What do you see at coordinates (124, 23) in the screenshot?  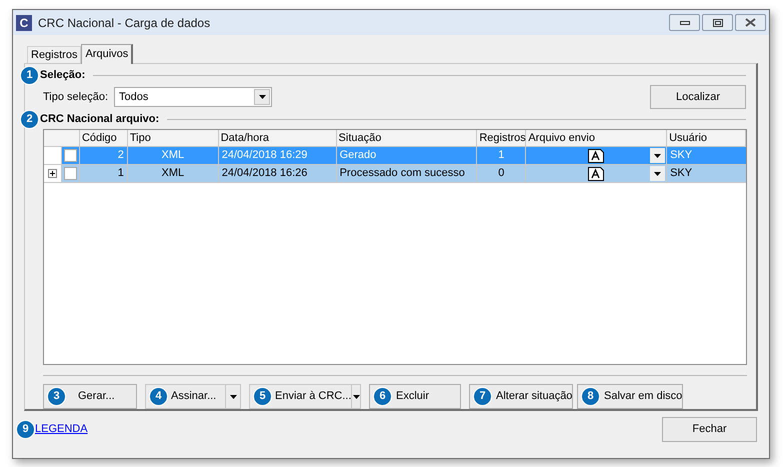 I see `window-title: CRC Nacional - Carga de dados` at bounding box center [124, 23].